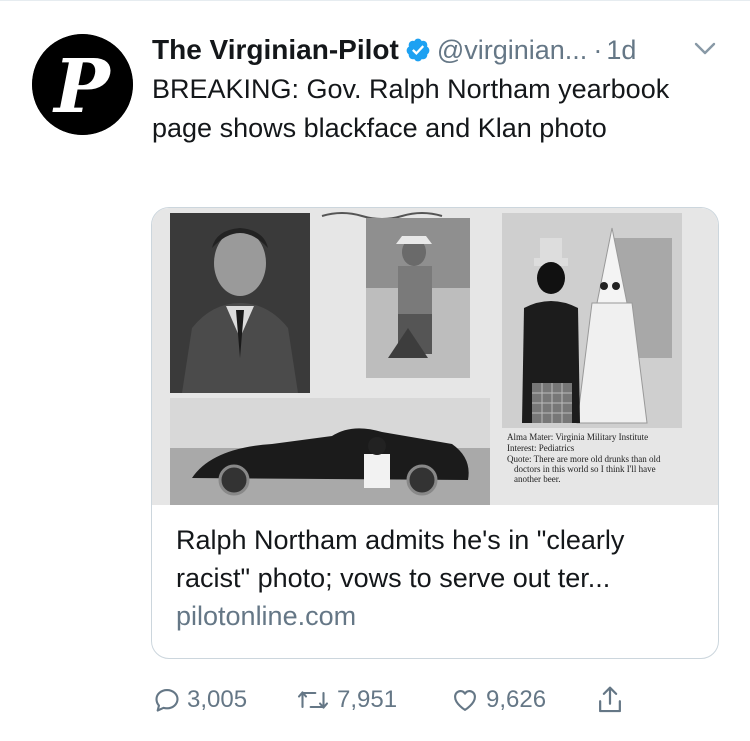 This screenshot has width=750, height=741. I want to click on card-domain: pilotonline.com, so click(266, 616).